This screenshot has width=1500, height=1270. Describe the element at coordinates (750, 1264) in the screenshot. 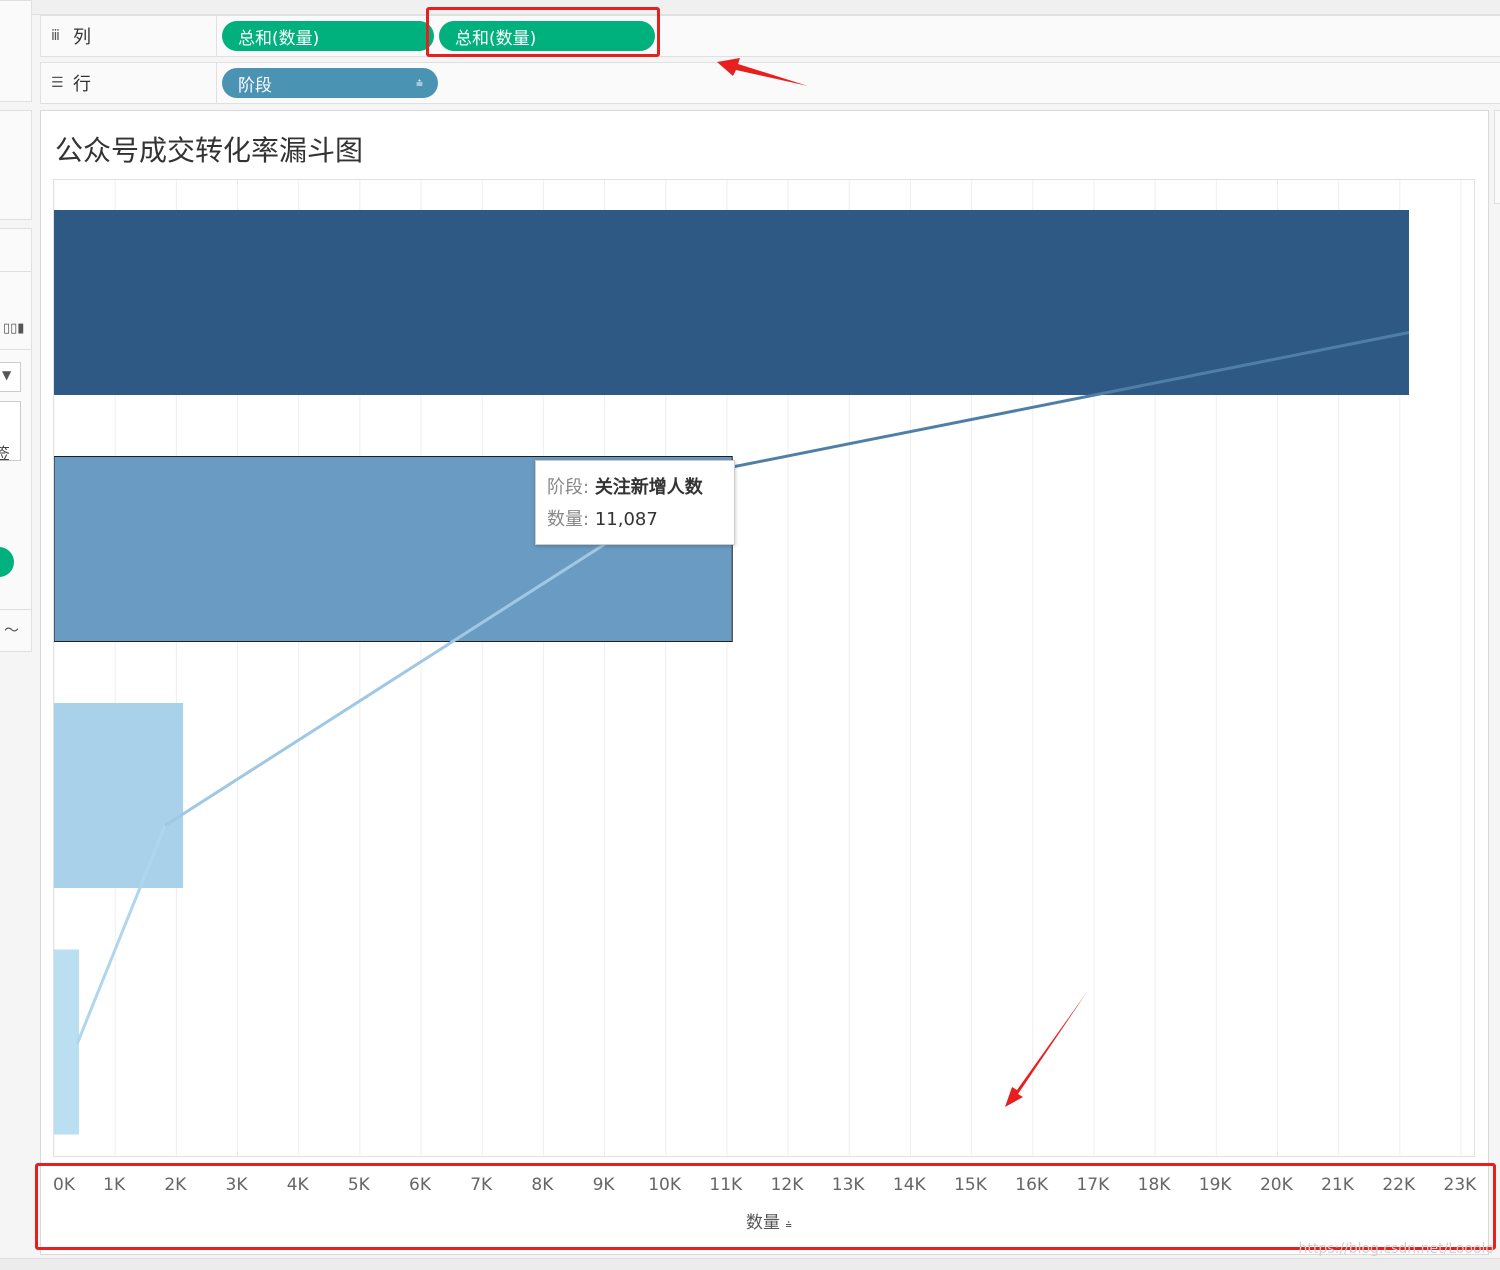

I see `bottom-bar` at that location.